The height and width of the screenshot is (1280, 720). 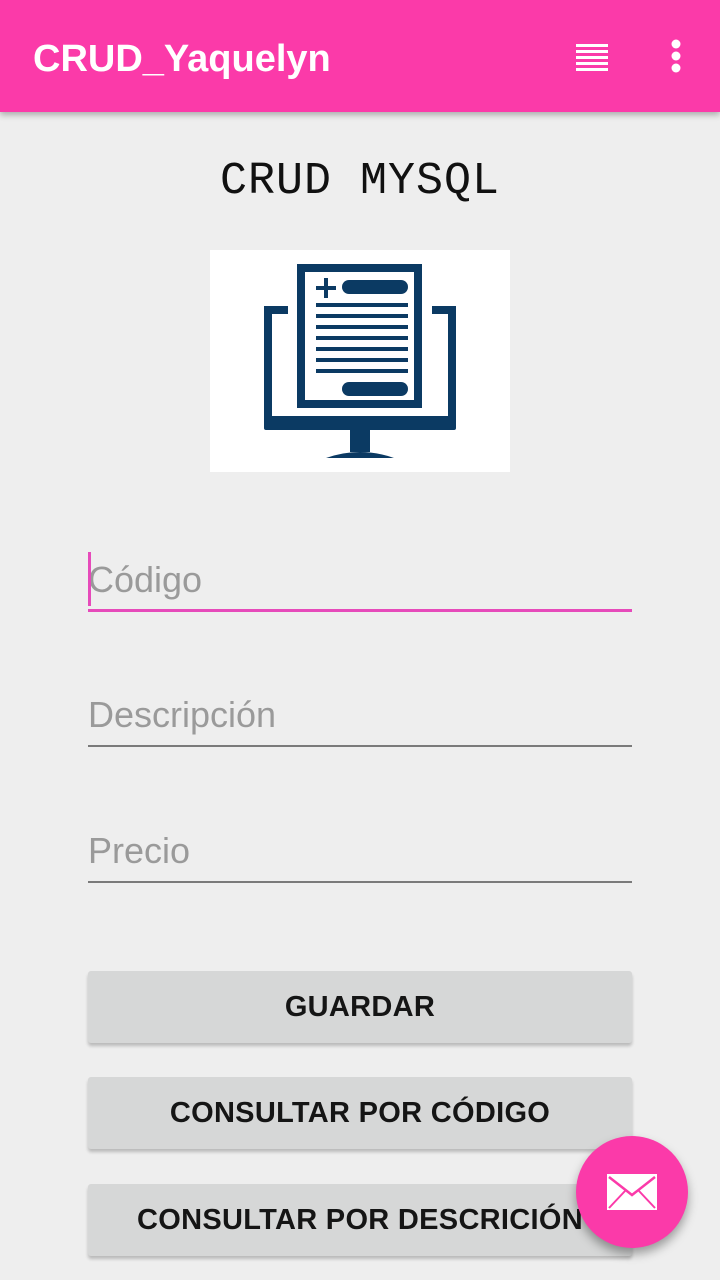 What do you see at coordinates (360, 746) in the screenshot?
I see `descripcion-underline` at bounding box center [360, 746].